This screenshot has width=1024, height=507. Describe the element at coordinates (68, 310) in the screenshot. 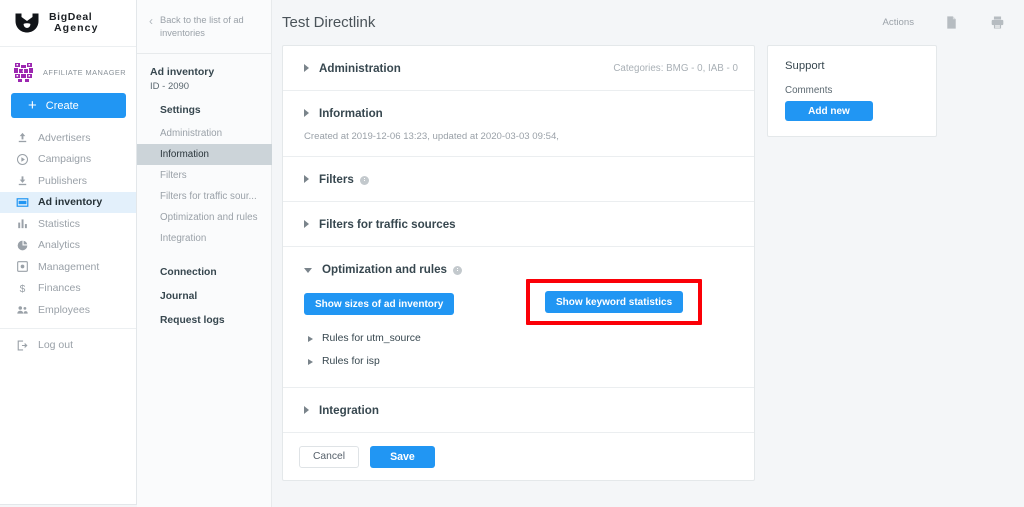

I see `sidebar-item-employees: Employees` at that location.